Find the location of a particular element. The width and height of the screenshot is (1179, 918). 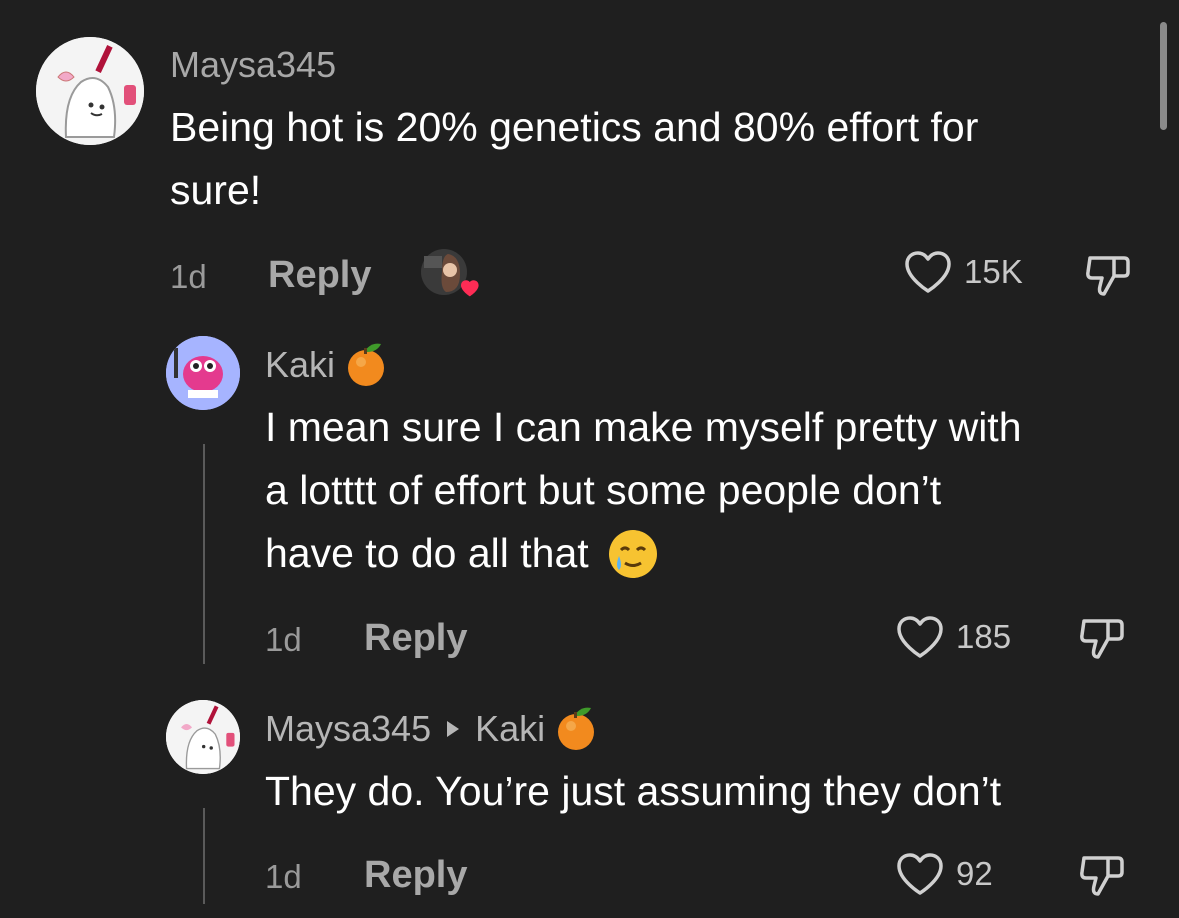

like-count: 185 is located at coordinates (984, 636).